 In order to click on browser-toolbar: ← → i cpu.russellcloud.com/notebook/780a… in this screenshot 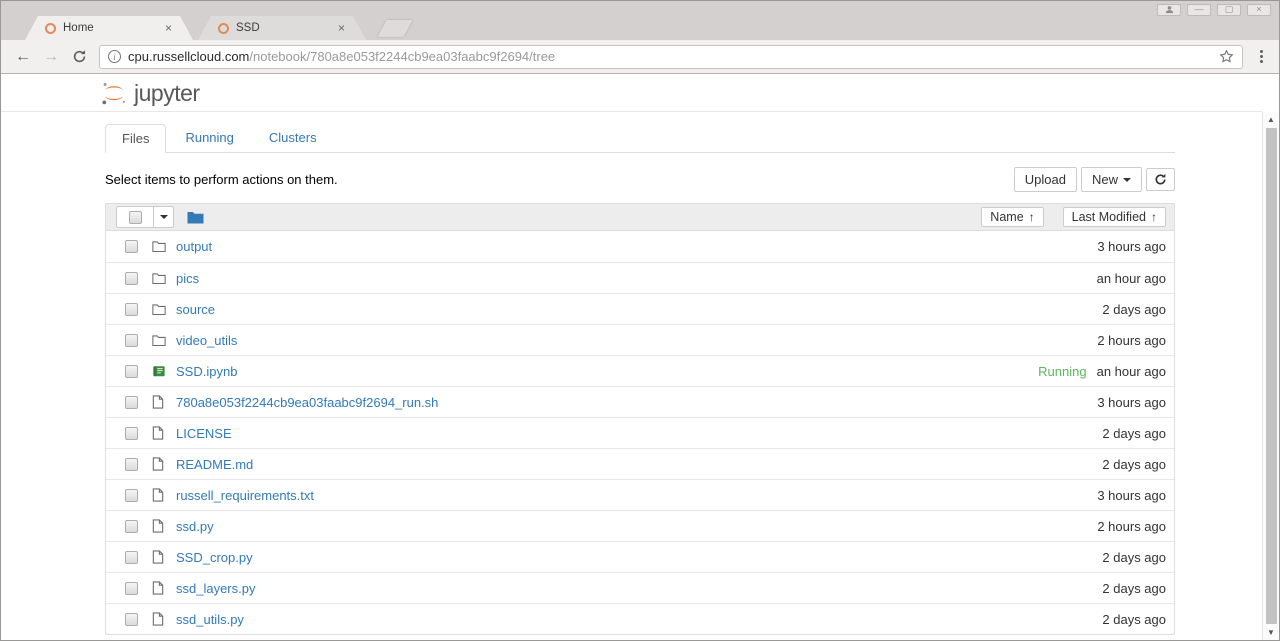, I will do `click(640, 57)`.